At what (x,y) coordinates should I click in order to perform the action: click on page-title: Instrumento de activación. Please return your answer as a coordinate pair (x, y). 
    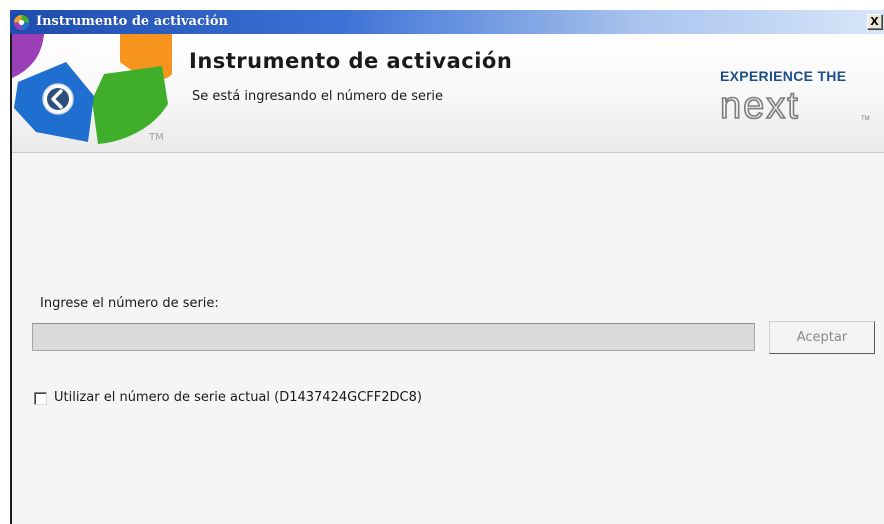
    Looking at the image, I should click on (351, 61).